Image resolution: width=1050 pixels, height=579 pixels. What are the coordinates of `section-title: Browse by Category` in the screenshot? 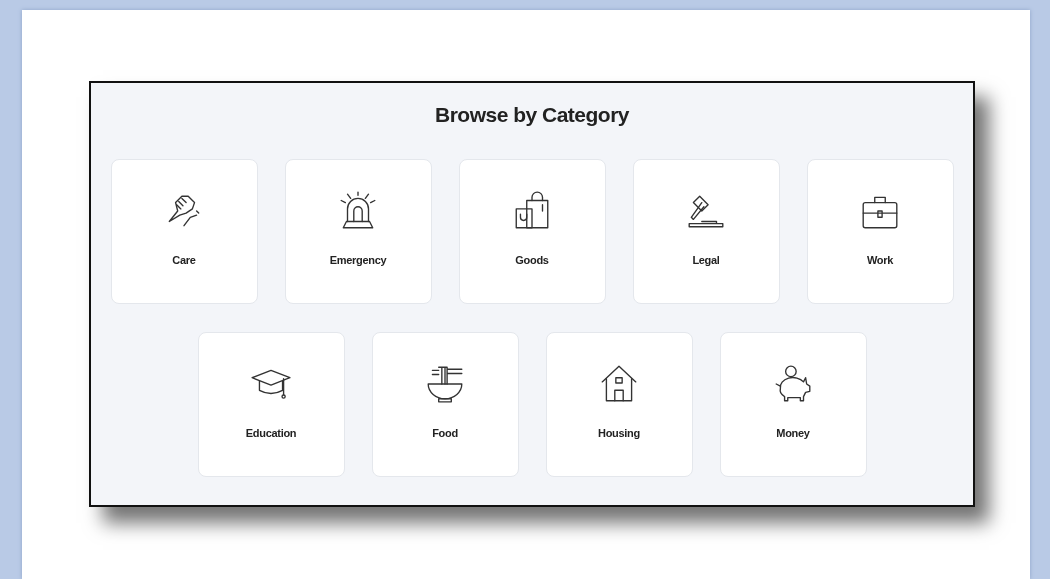 It's located at (532, 115).